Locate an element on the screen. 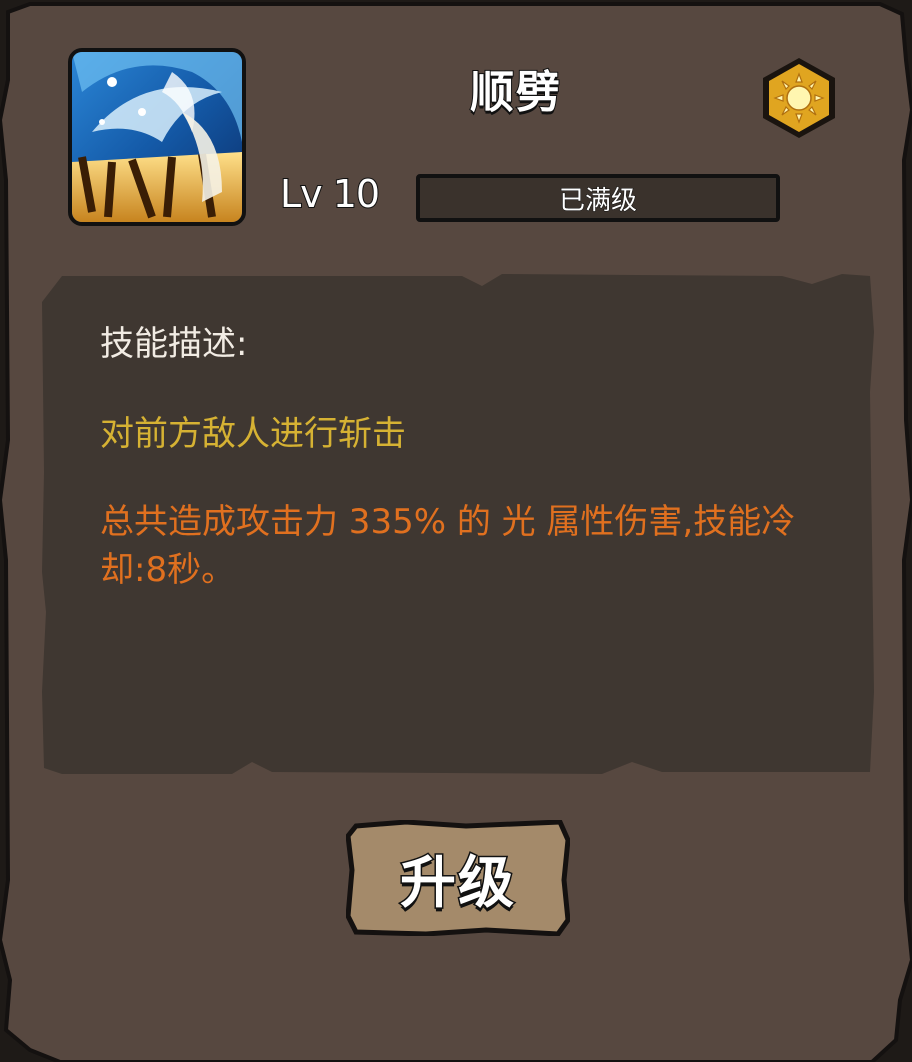 The height and width of the screenshot is (1062, 912). level-progress-bar: 已满级 is located at coordinates (598, 198).